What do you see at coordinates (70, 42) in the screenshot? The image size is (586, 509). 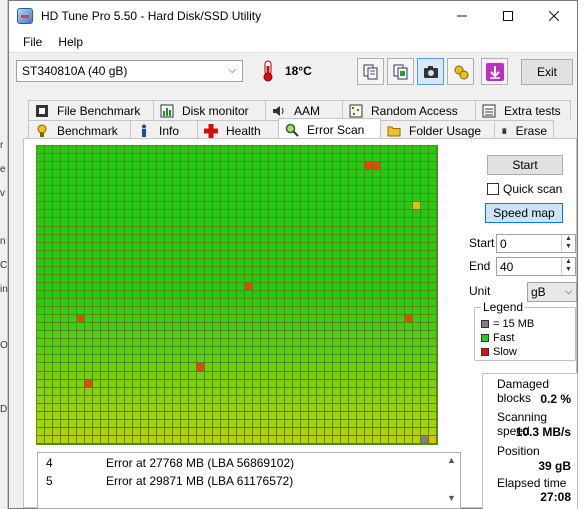 I see `menu-help: Help` at bounding box center [70, 42].